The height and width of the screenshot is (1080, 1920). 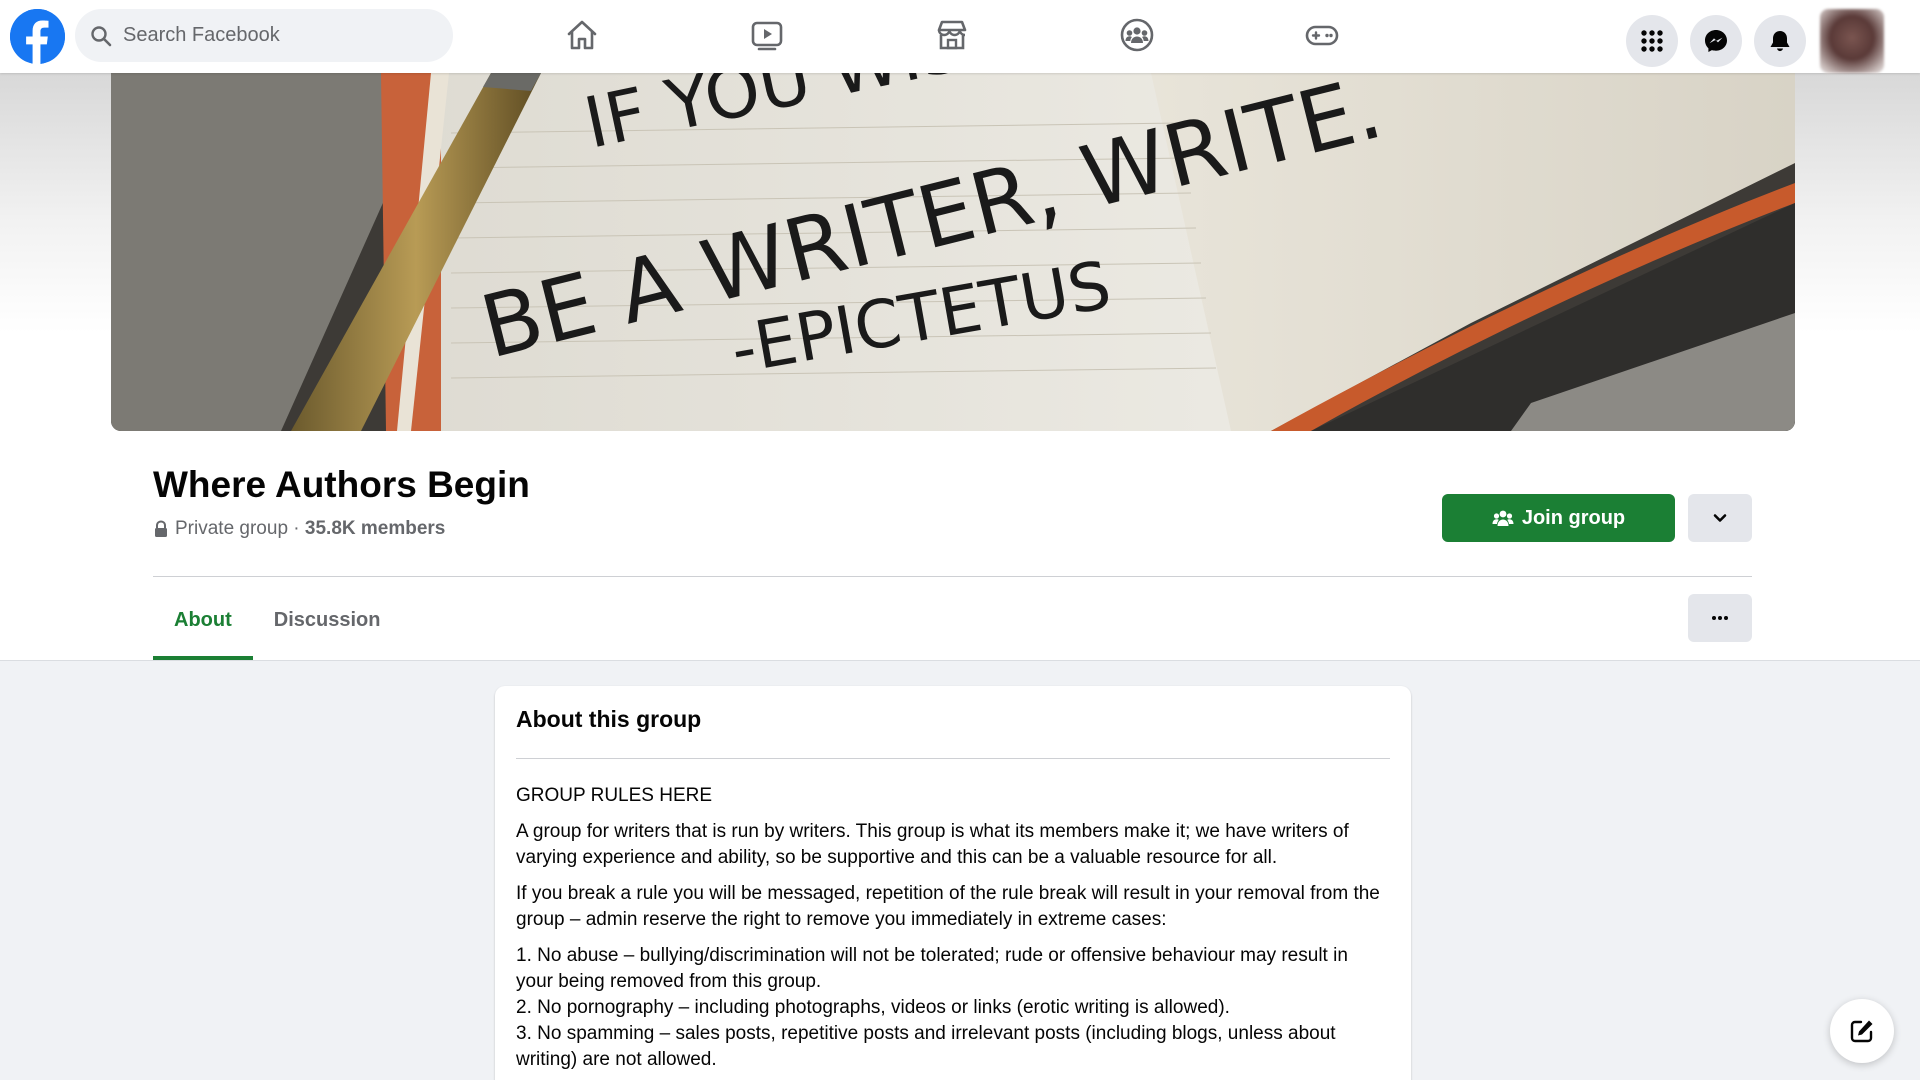 I want to click on more-dots-icon, so click(x=1720, y=618).